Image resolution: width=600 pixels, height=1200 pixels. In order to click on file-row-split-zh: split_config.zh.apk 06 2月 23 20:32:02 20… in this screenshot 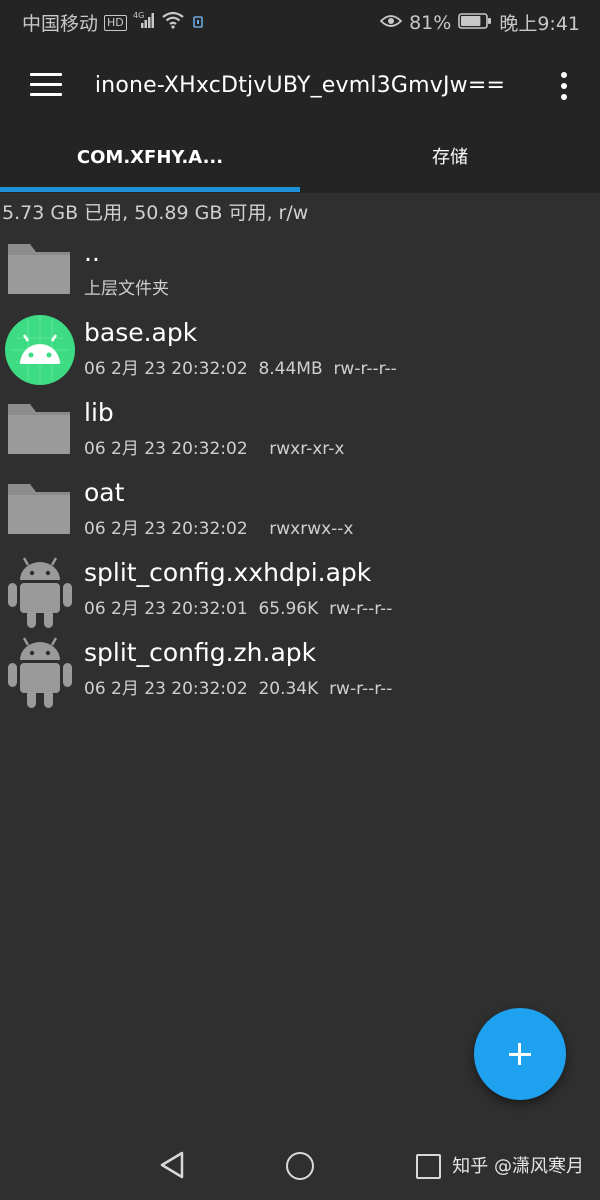, I will do `click(300, 668)`.